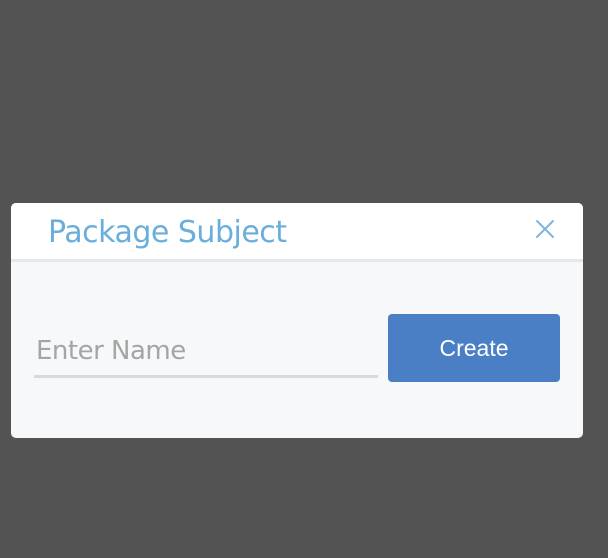 This screenshot has width=608, height=558. I want to click on dialog-title: Package Subject, so click(167, 232).